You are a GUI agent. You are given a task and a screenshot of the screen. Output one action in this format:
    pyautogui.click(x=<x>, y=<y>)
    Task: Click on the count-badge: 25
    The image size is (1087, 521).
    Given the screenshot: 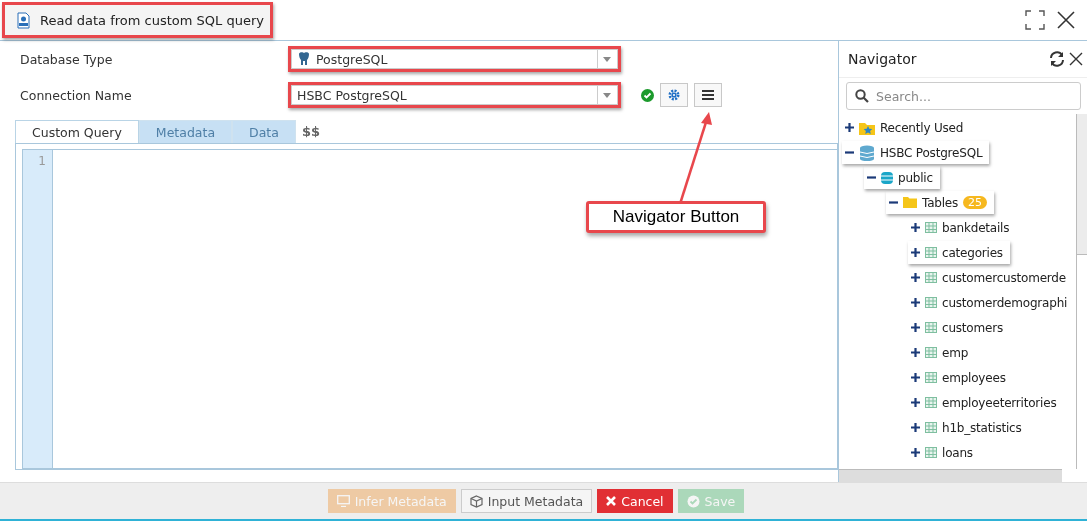 What is the action you would take?
    pyautogui.click(x=975, y=202)
    